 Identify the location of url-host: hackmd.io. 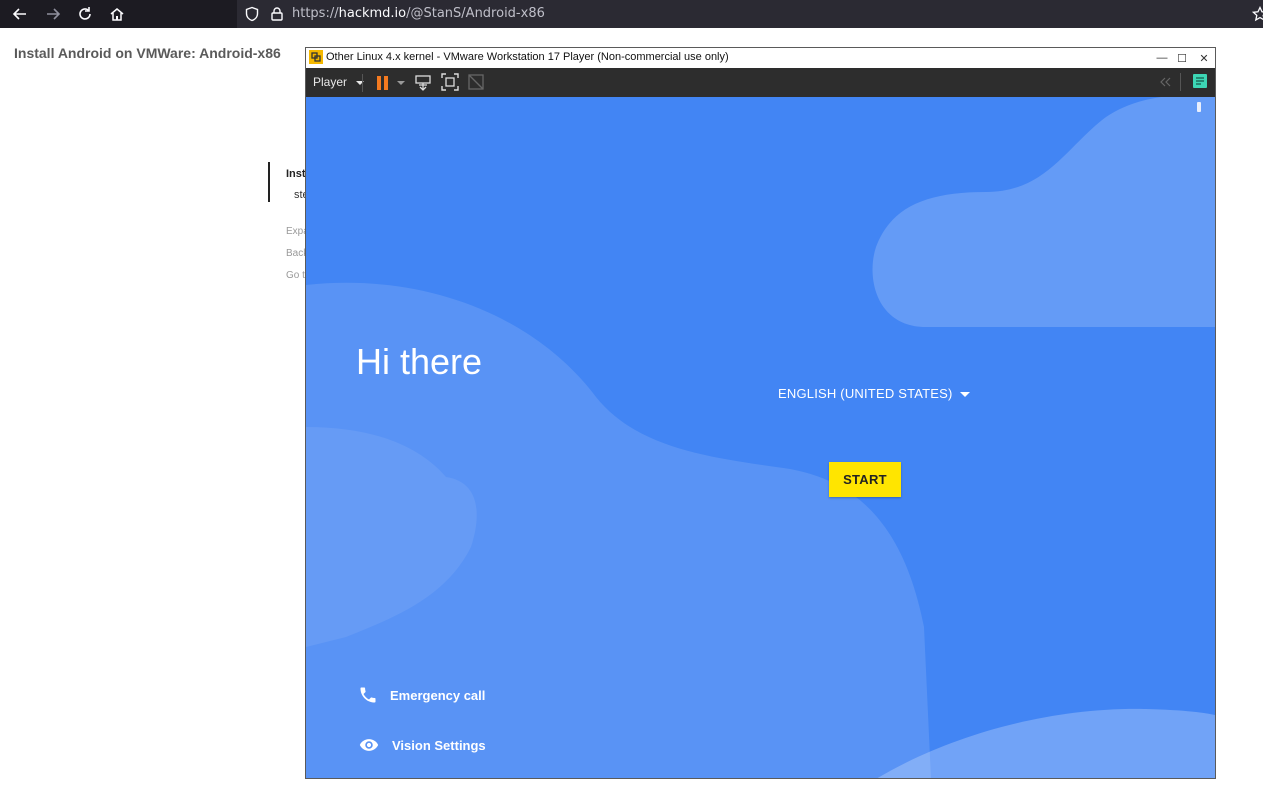
(372, 13).